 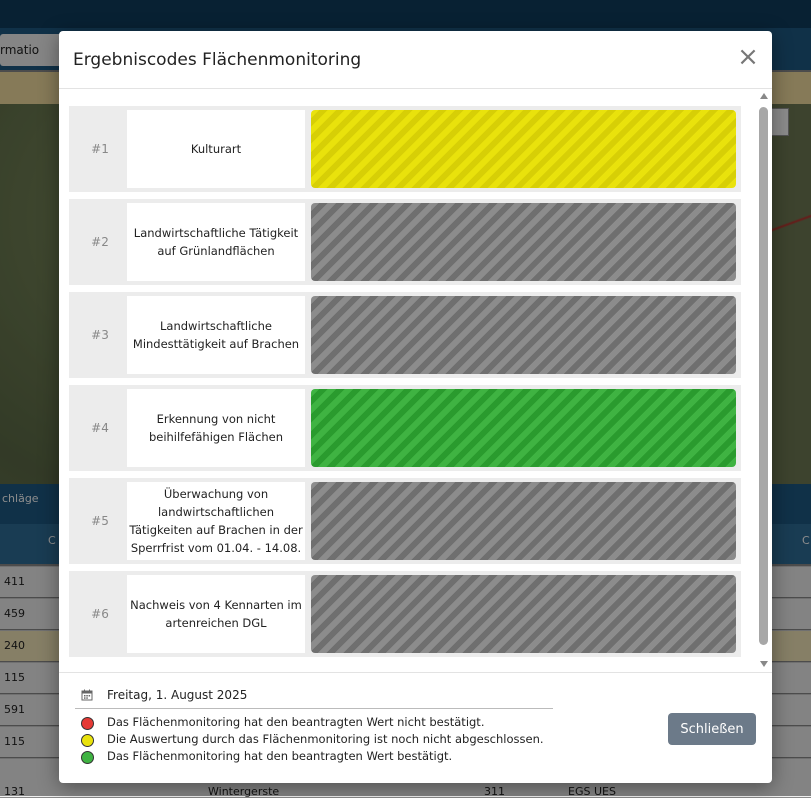 What do you see at coordinates (100, 242) in the screenshot?
I see `row-number: #2` at bounding box center [100, 242].